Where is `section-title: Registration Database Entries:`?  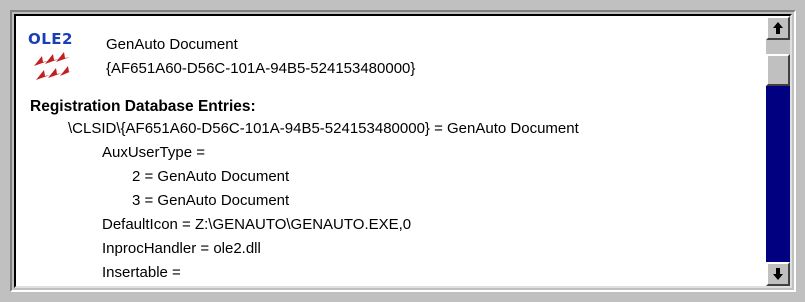 section-title: Registration Database Entries: is located at coordinates (143, 106).